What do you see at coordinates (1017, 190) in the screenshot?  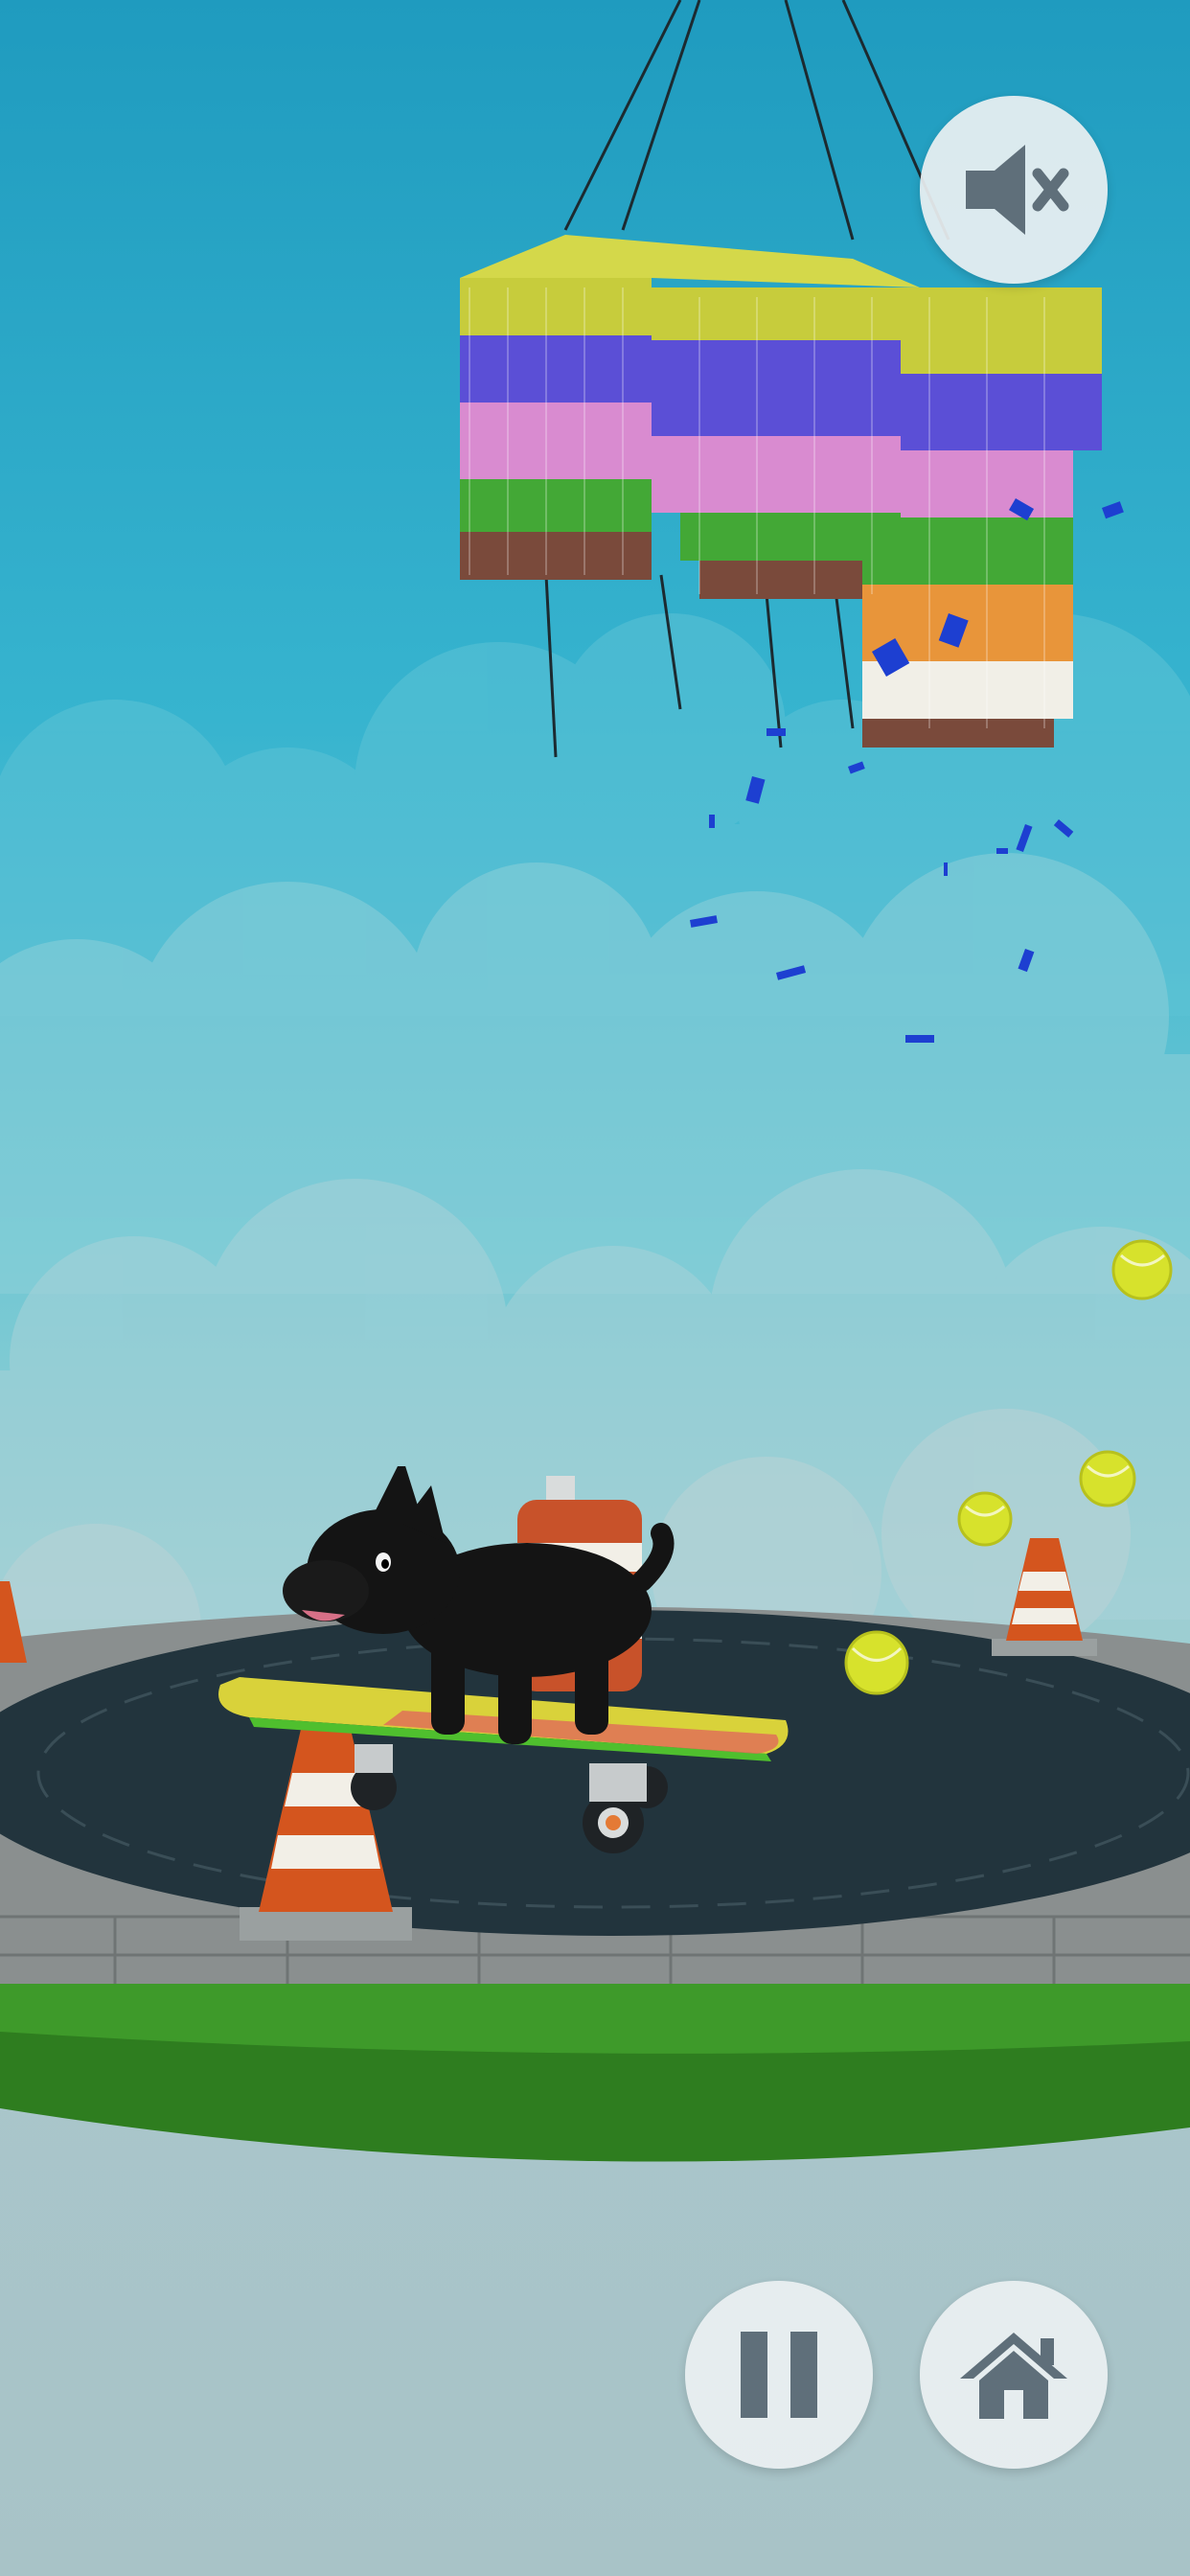 I see `speaker-muted-icon` at bounding box center [1017, 190].